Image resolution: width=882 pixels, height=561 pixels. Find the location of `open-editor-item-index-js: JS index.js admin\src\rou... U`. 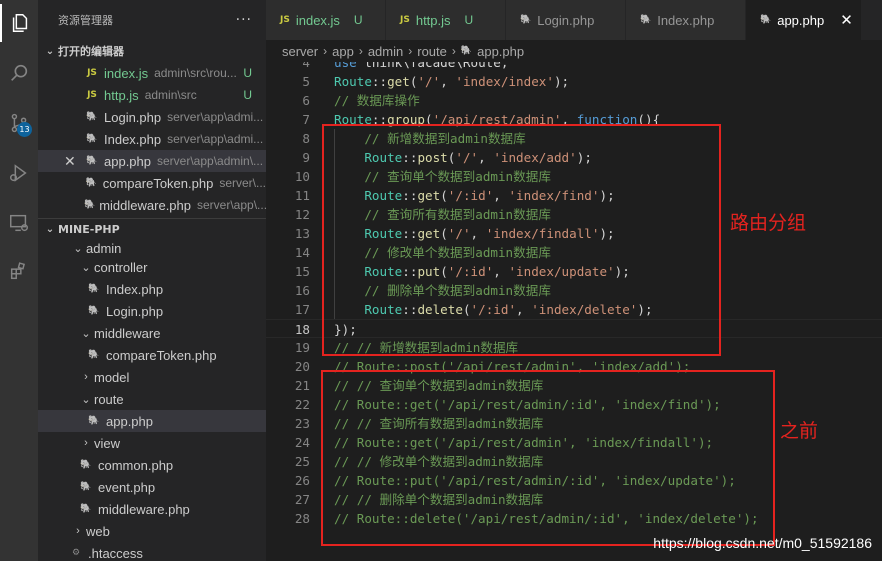

open-editor-item-index-js: JS index.js admin\src\rou... U is located at coordinates (152, 73).